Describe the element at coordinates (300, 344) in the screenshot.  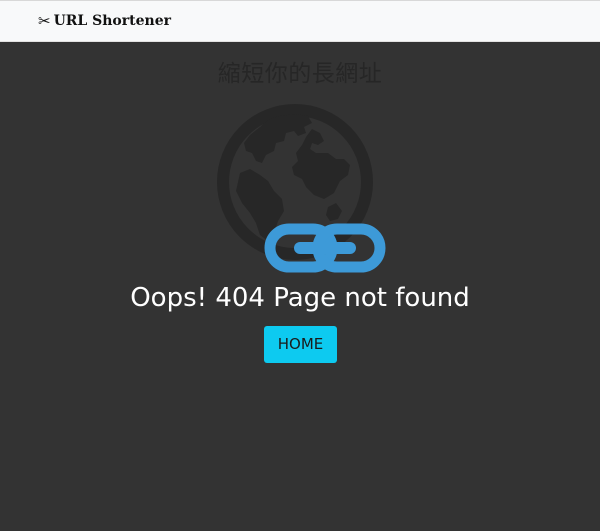
I see `home-button: HOME` at that location.